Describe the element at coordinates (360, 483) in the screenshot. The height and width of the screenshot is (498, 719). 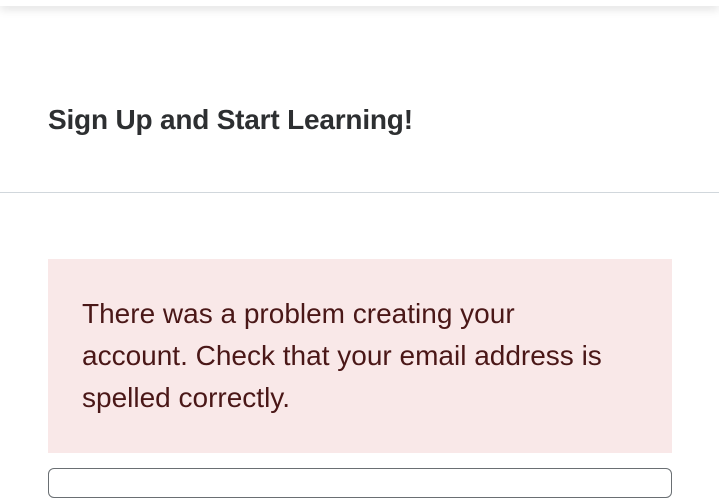
I see `email-field` at that location.